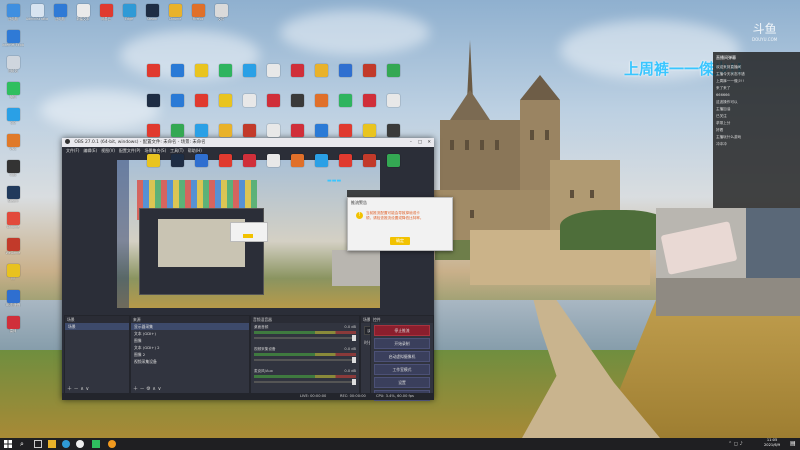 This screenshot has height=450, width=800. Describe the element at coordinates (402, 343) in the screenshot. I see `control-button: 开始录制` at that location.